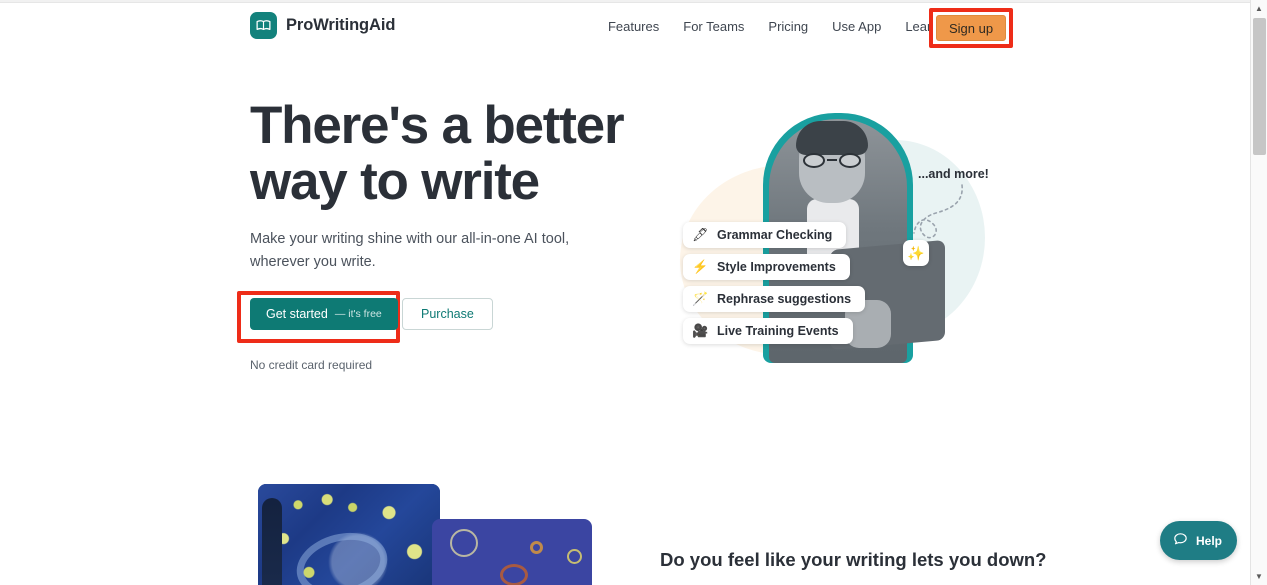 This screenshot has height=585, width=1267. What do you see at coordinates (1209, 540) in the screenshot?
I see `help-widget-label: Help` at bounding box center [1209, 540].